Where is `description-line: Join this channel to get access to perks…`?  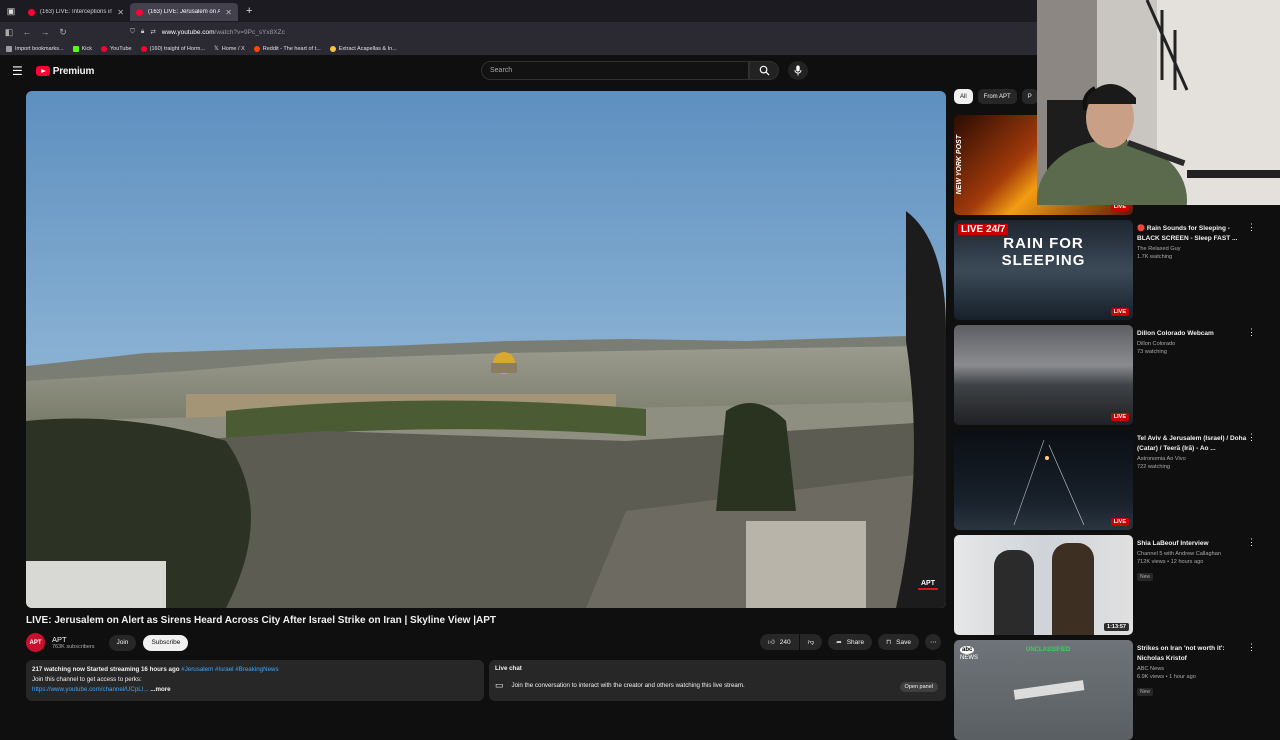 description-line: Join this channel to get access to perks… is located at coordinates (87, 679).